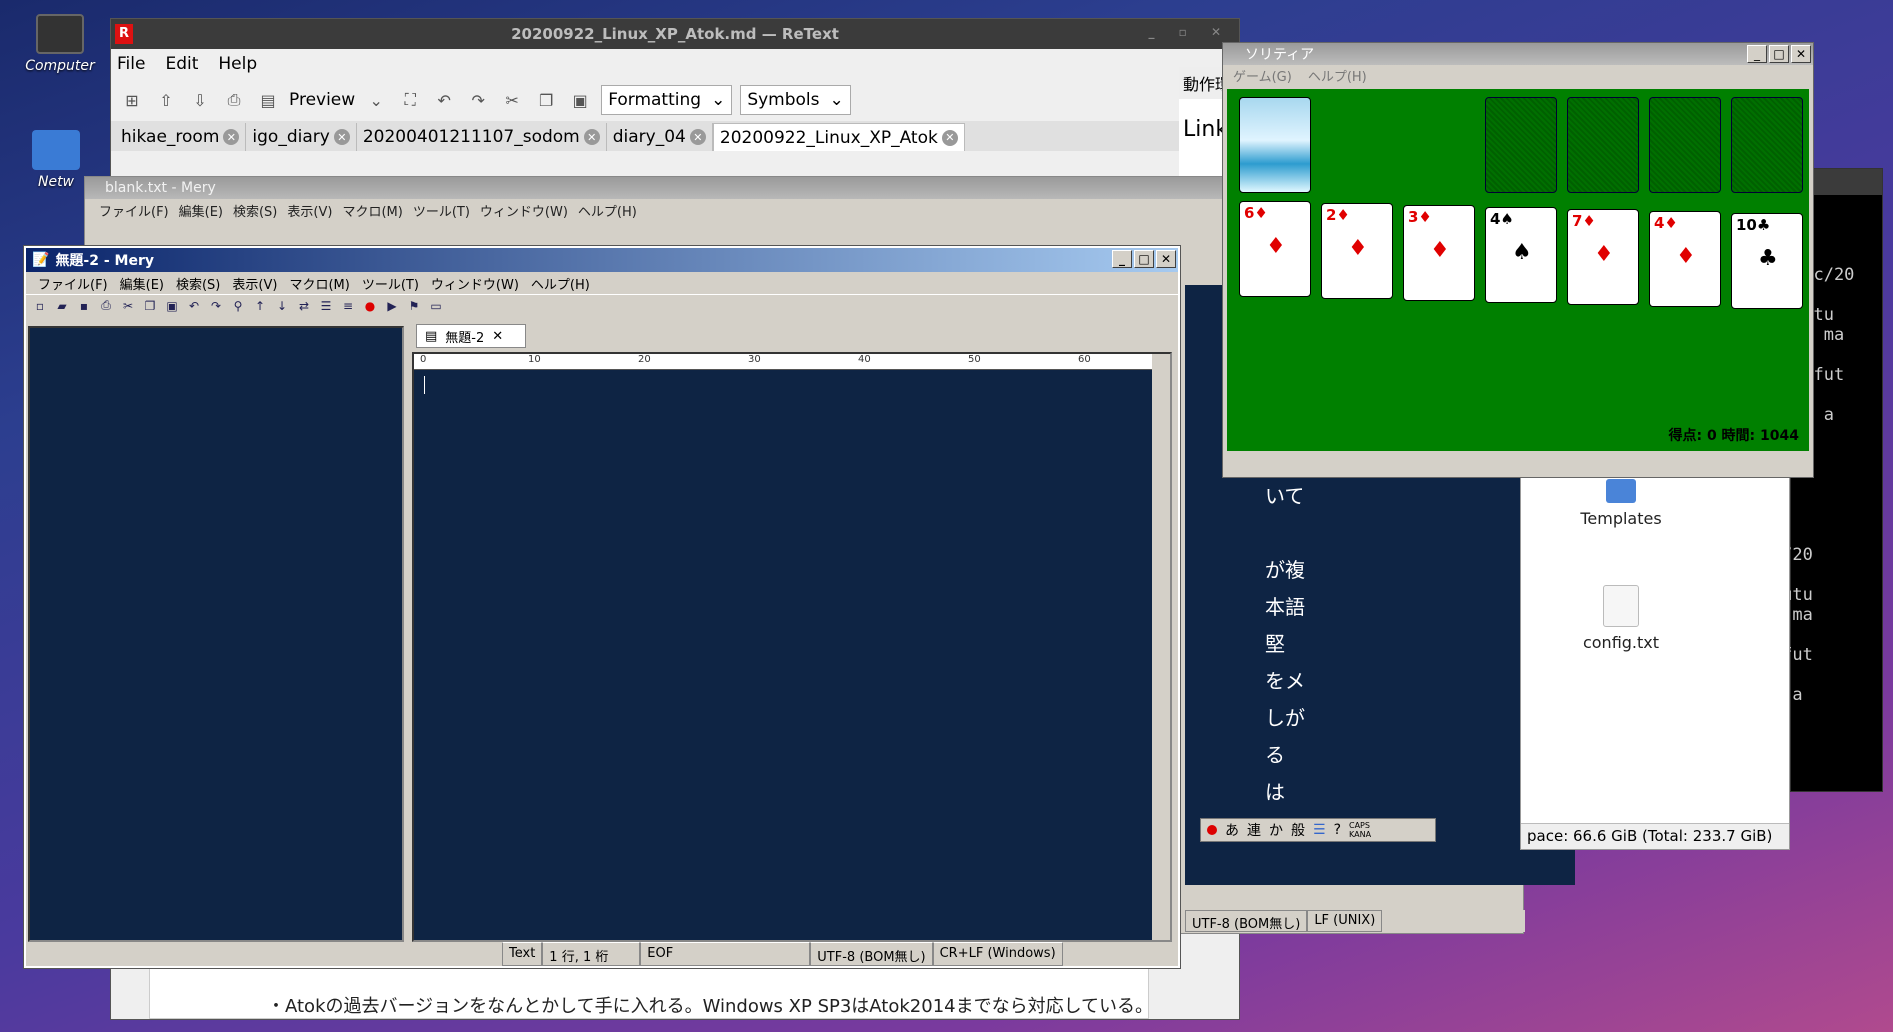 Image resolution: width=1893 pixels, height=1032 pixels. I want to click on file-item-templates: Templates, so click(1621, 503).